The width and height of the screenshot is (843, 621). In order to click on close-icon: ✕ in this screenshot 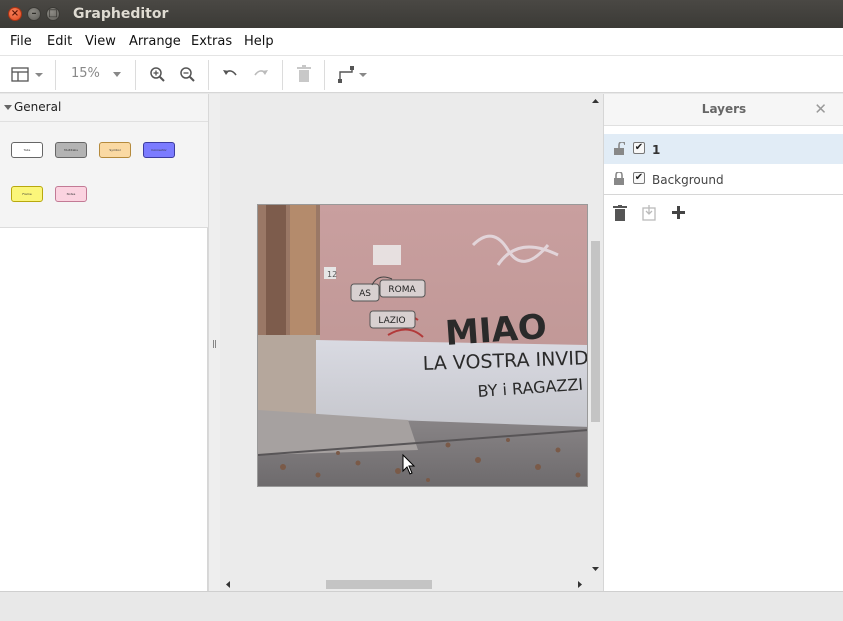, I will do `click(820, 109)`.